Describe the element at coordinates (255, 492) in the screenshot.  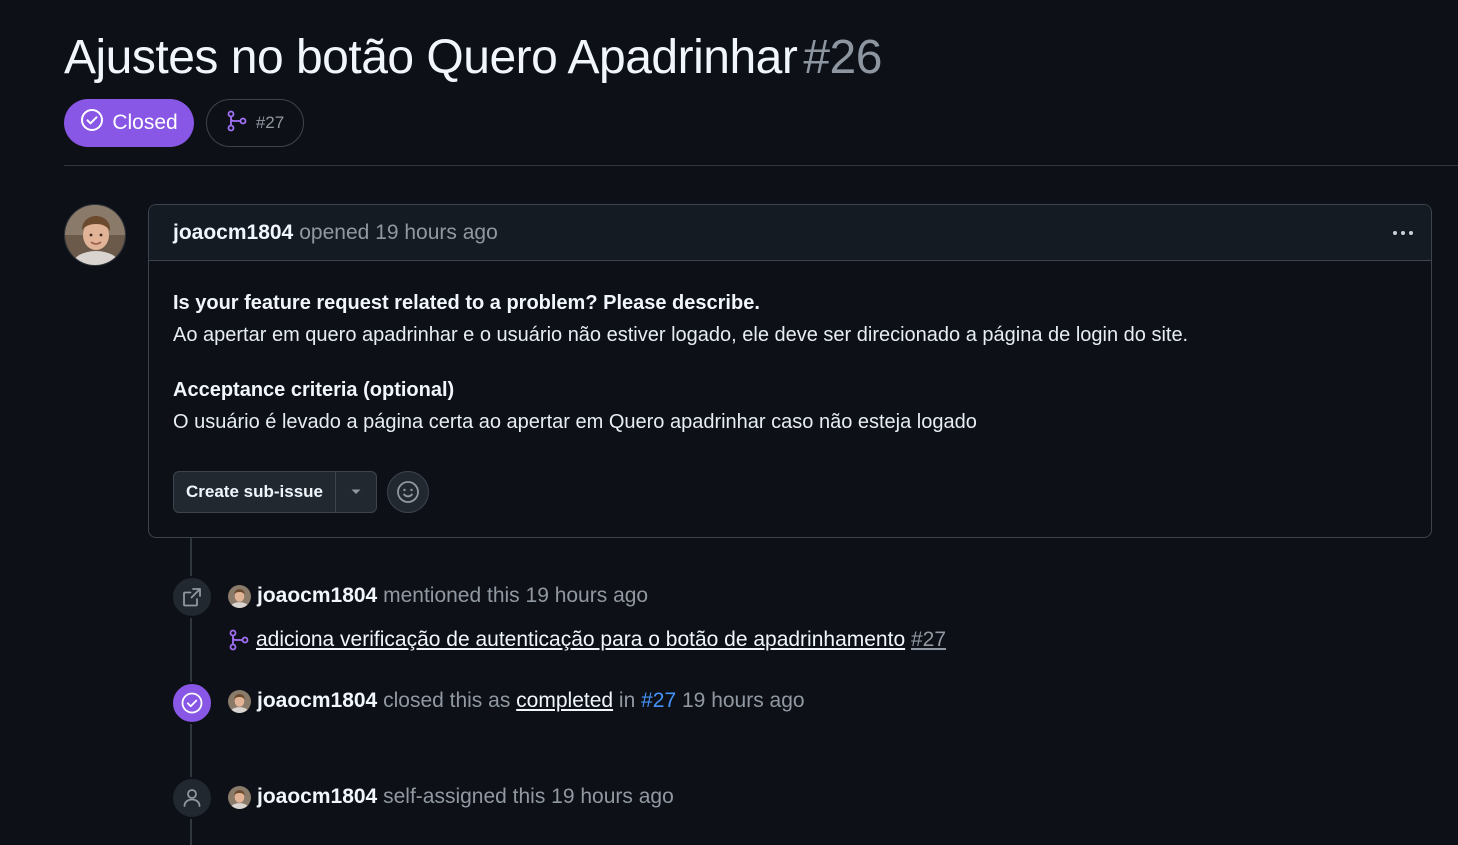
I see `create-sub-issue-button: Create sub-issue` at that location.